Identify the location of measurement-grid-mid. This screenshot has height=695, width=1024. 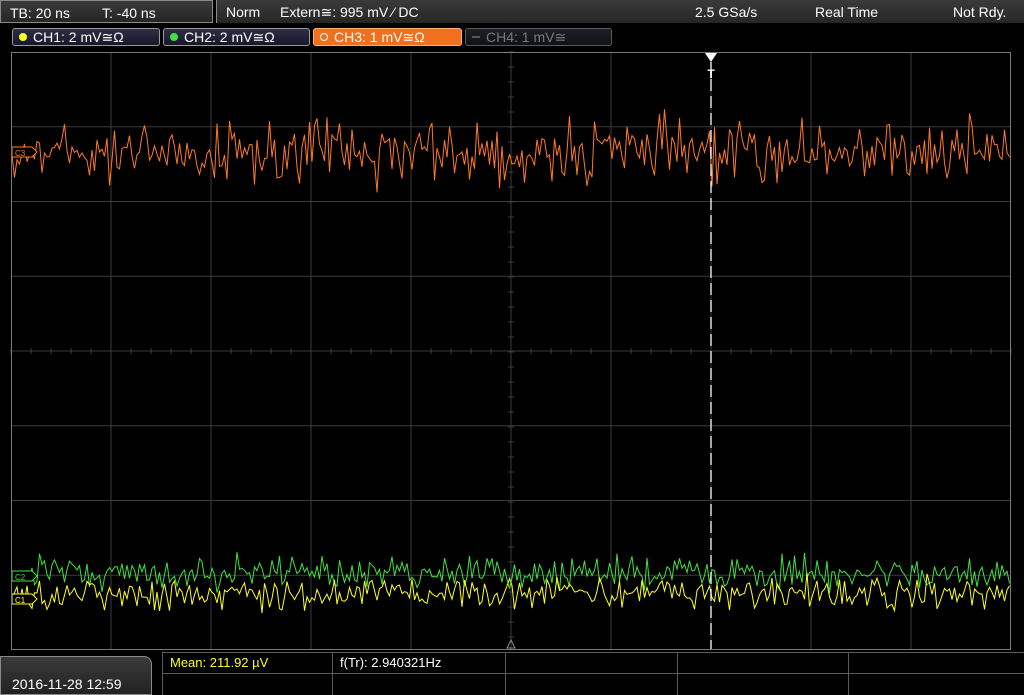
(593, 673).